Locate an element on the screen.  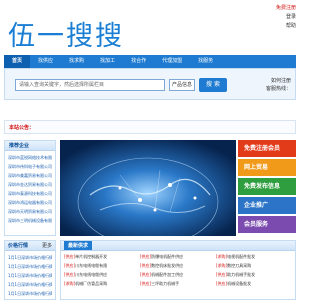
nav-supply: 找供应 is located at coordinates (45, 61).